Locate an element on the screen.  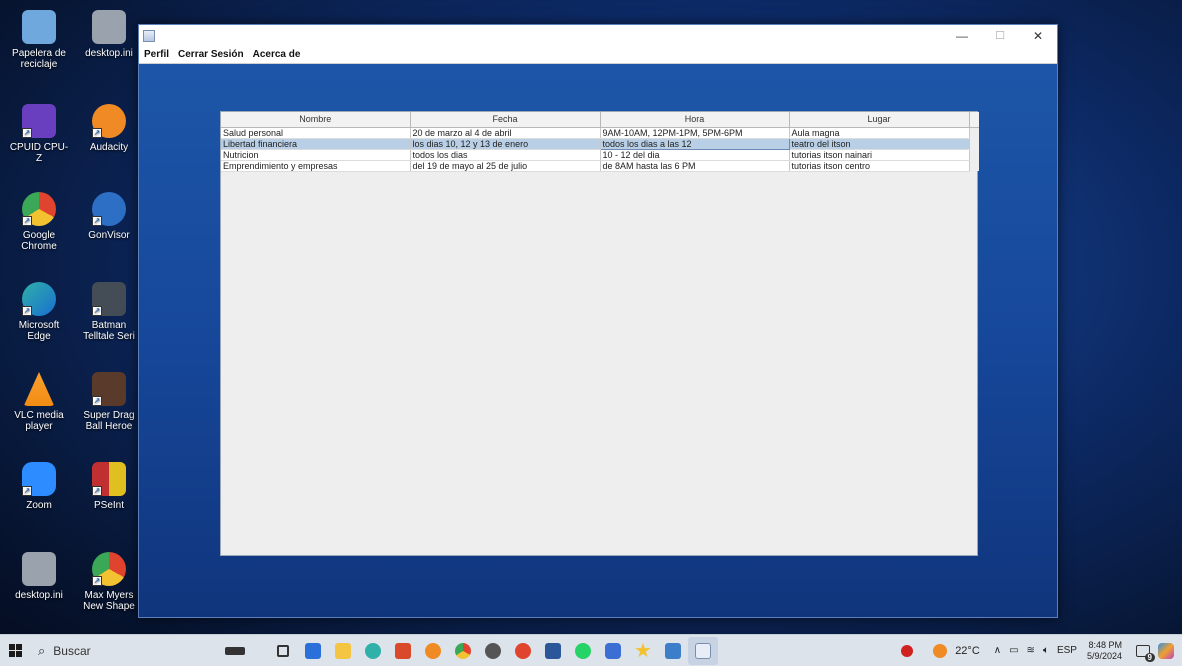
task-view-icon is located at coordinates (283, 651).